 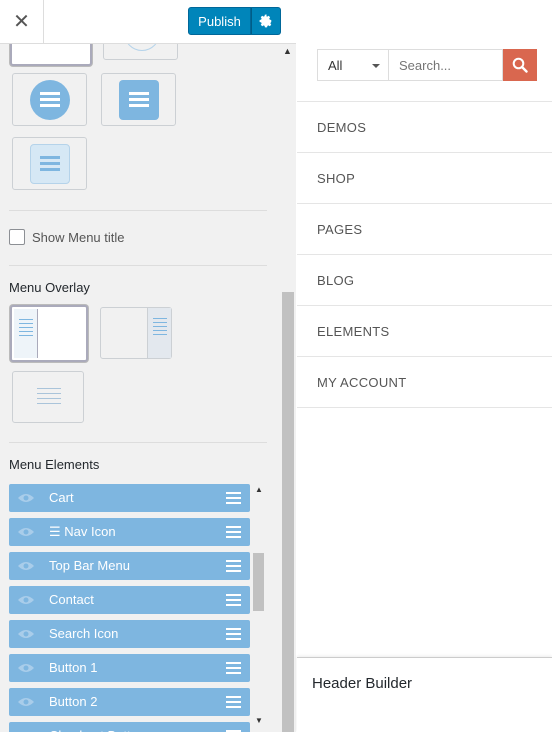 What do you see at coordinates (424, 280) in the screenshot?
I see `nav-item: BLOG` at bounding box center [424, 280].